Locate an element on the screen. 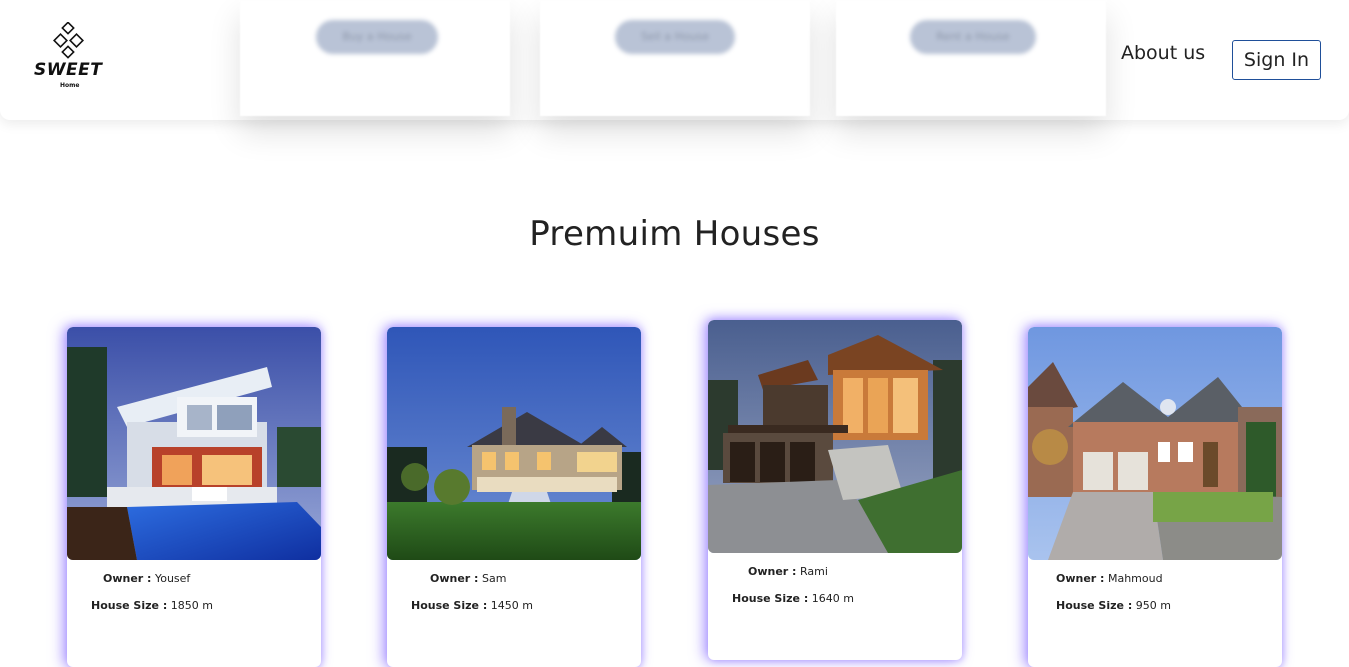  size-row: House Size : 1450 m is located at coordinates (472, 605).